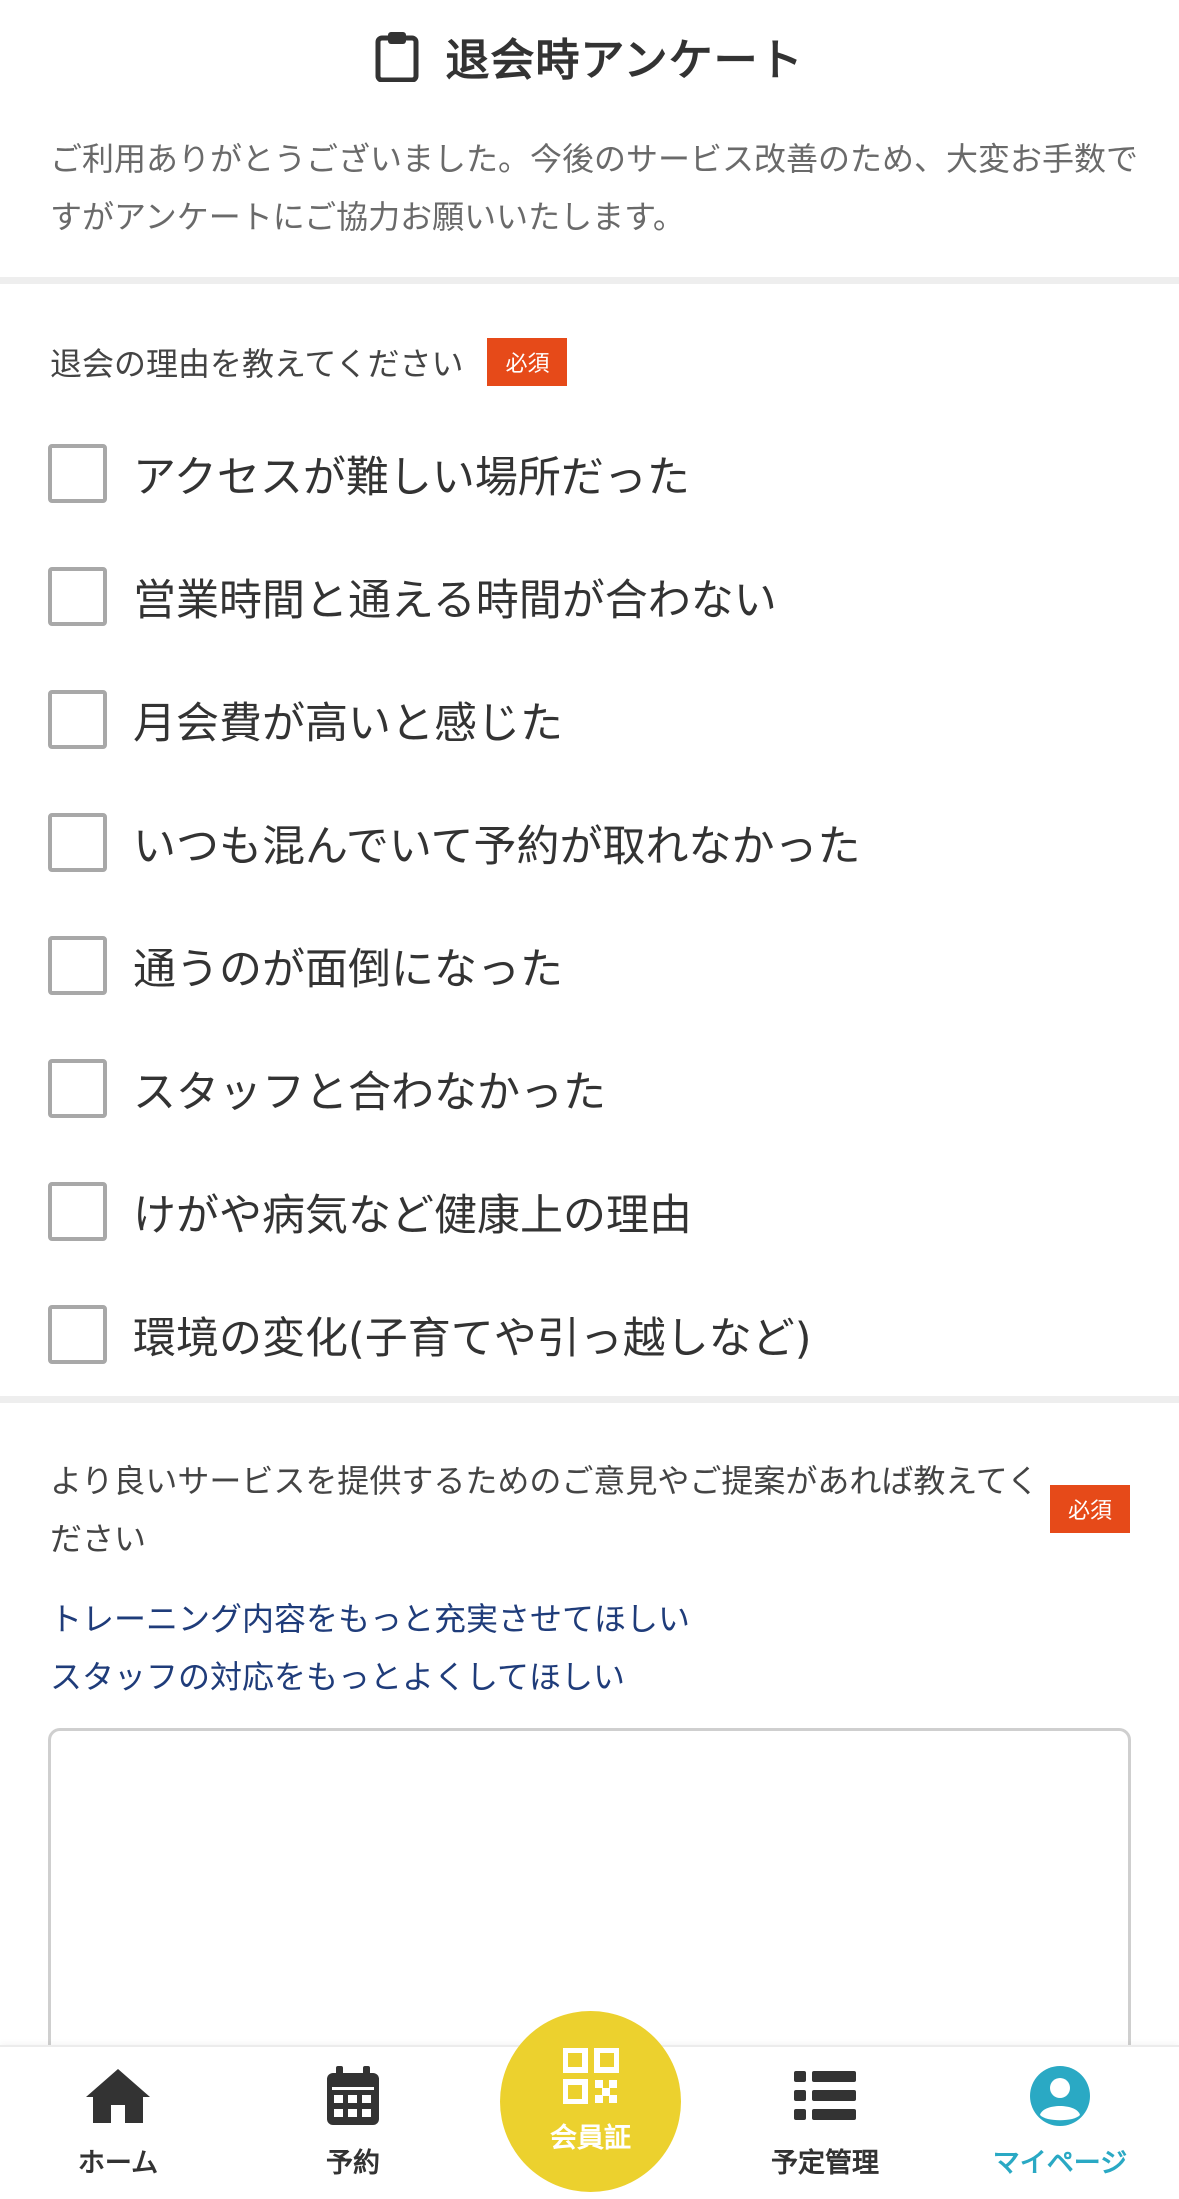 This screenshot has height=2199, width=1179. I want to click on nav-home: ホーム, so click(118, 2122).